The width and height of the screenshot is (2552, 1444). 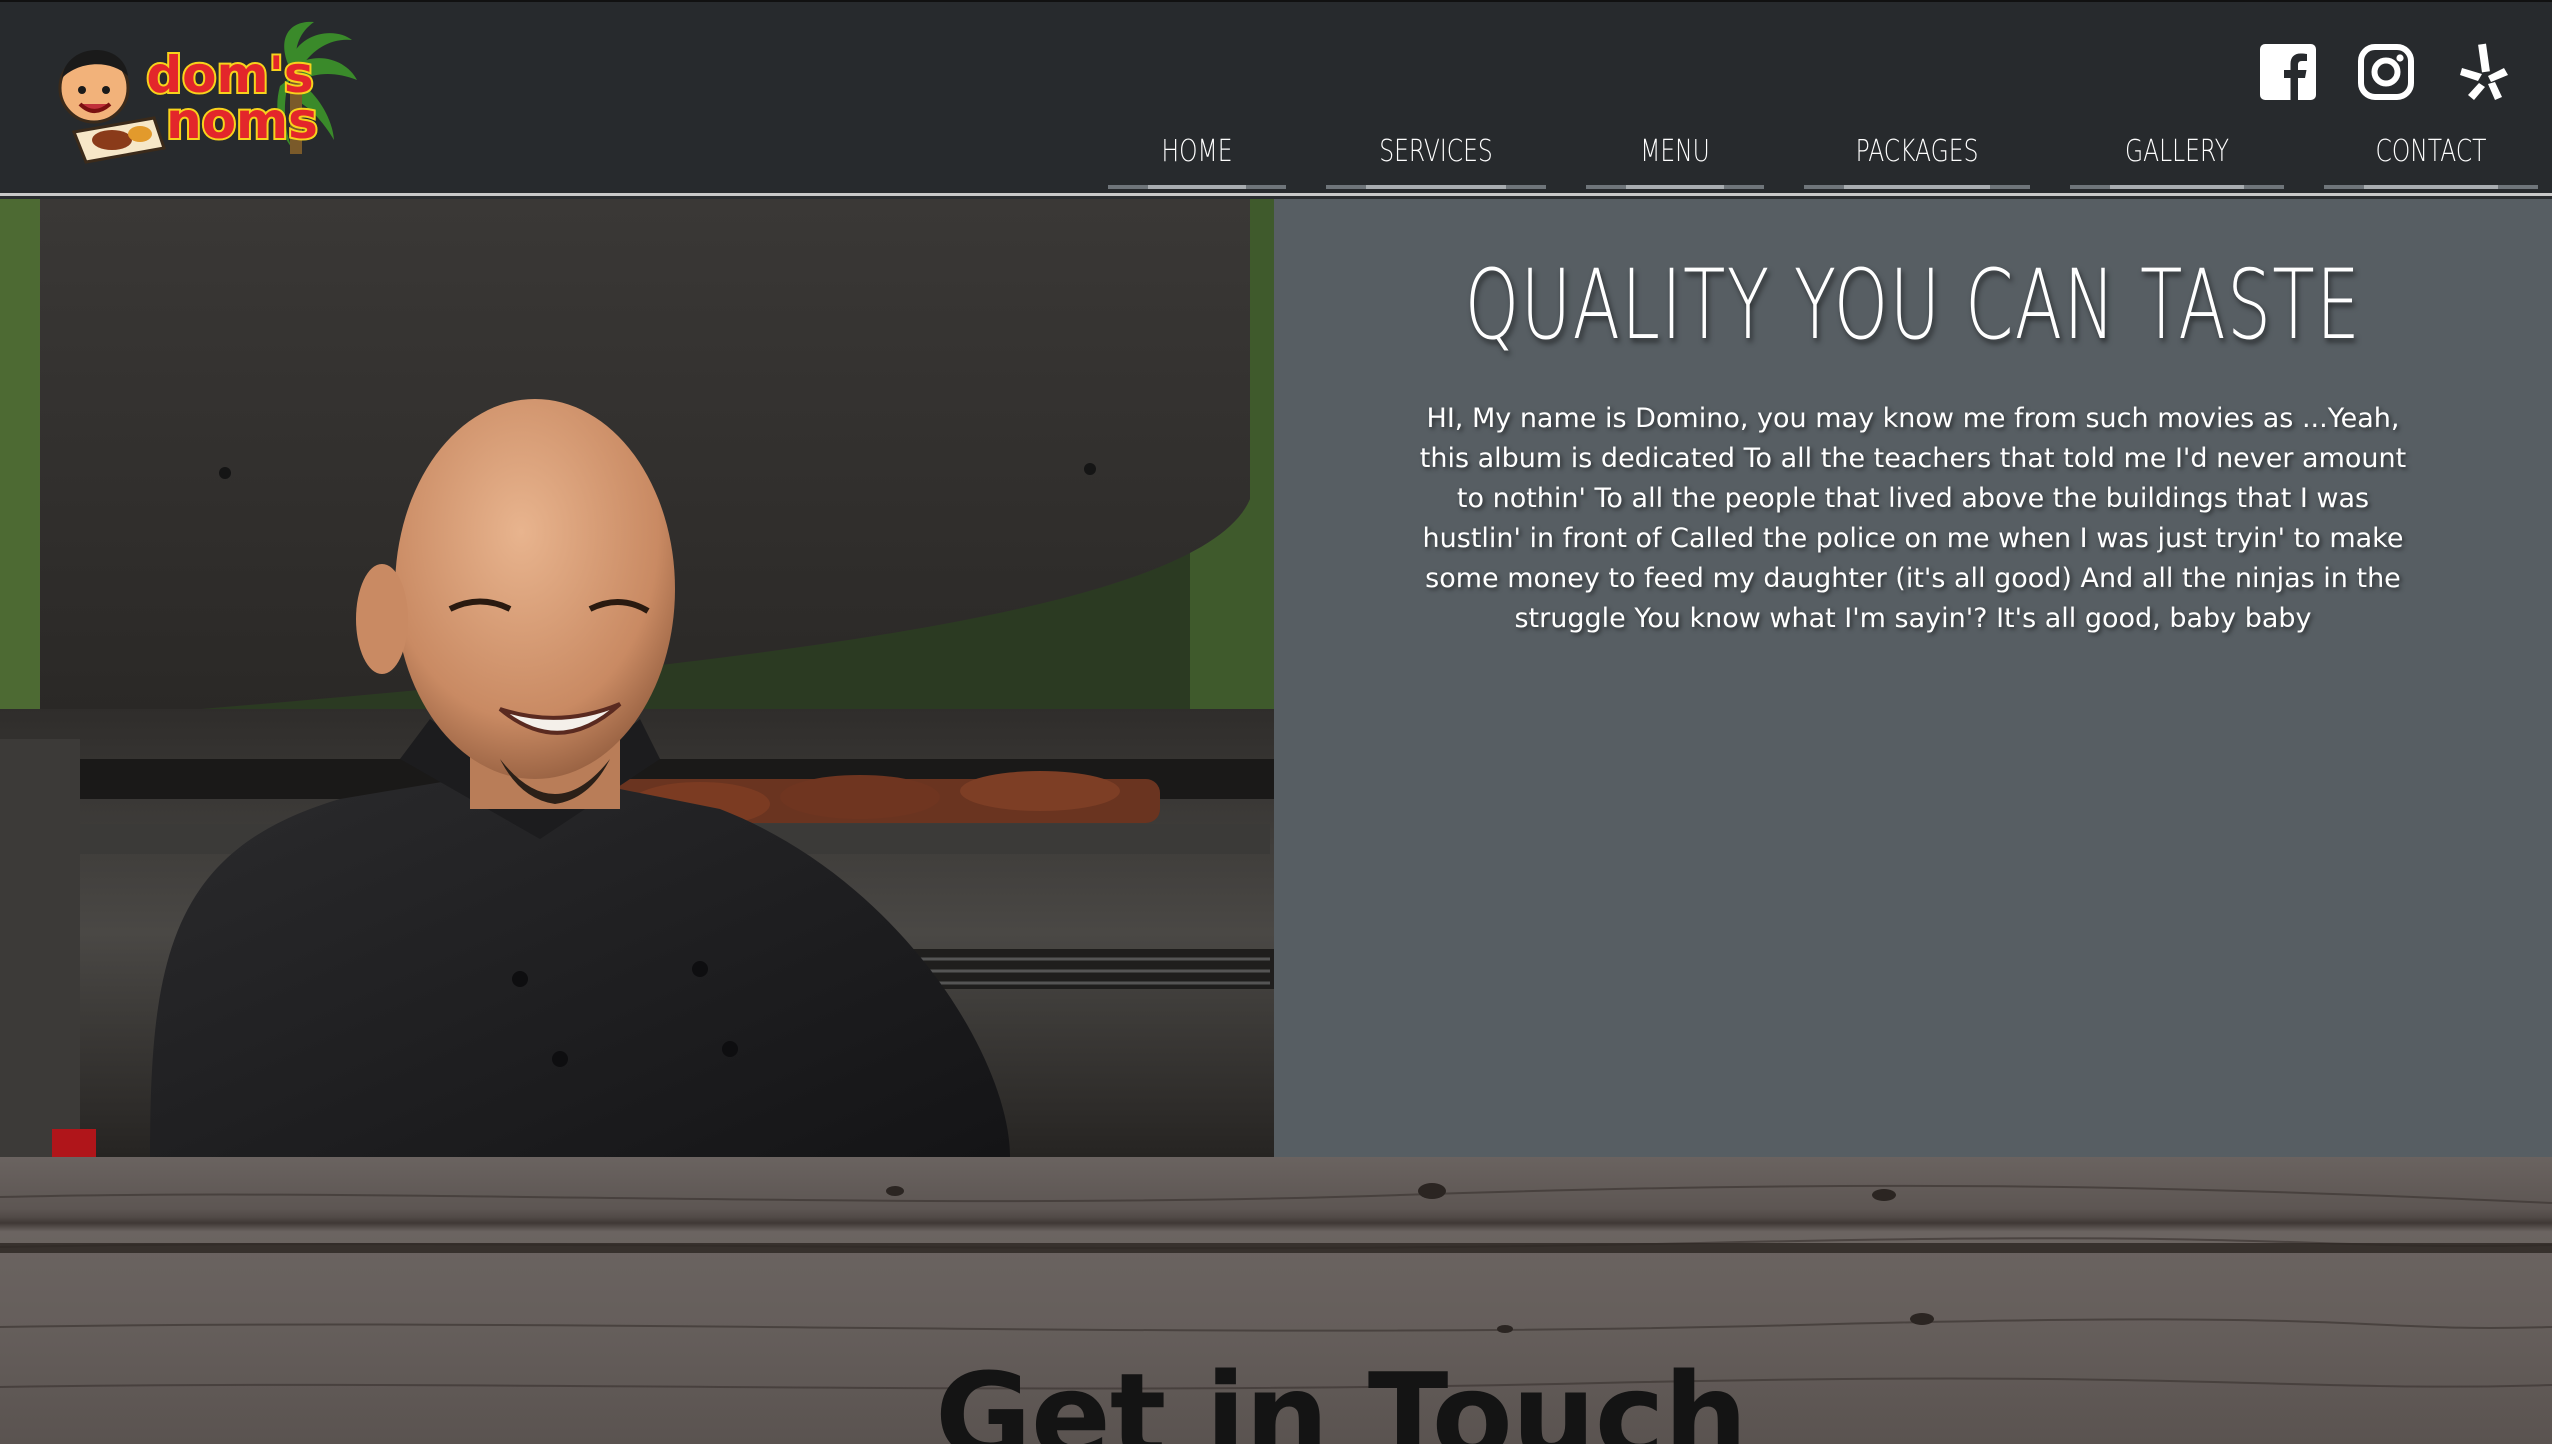 What do you see at coordinates (2177, 187) in the screenshot?
I see `nav-gallery-underline` at bounding box center [2177, 187].